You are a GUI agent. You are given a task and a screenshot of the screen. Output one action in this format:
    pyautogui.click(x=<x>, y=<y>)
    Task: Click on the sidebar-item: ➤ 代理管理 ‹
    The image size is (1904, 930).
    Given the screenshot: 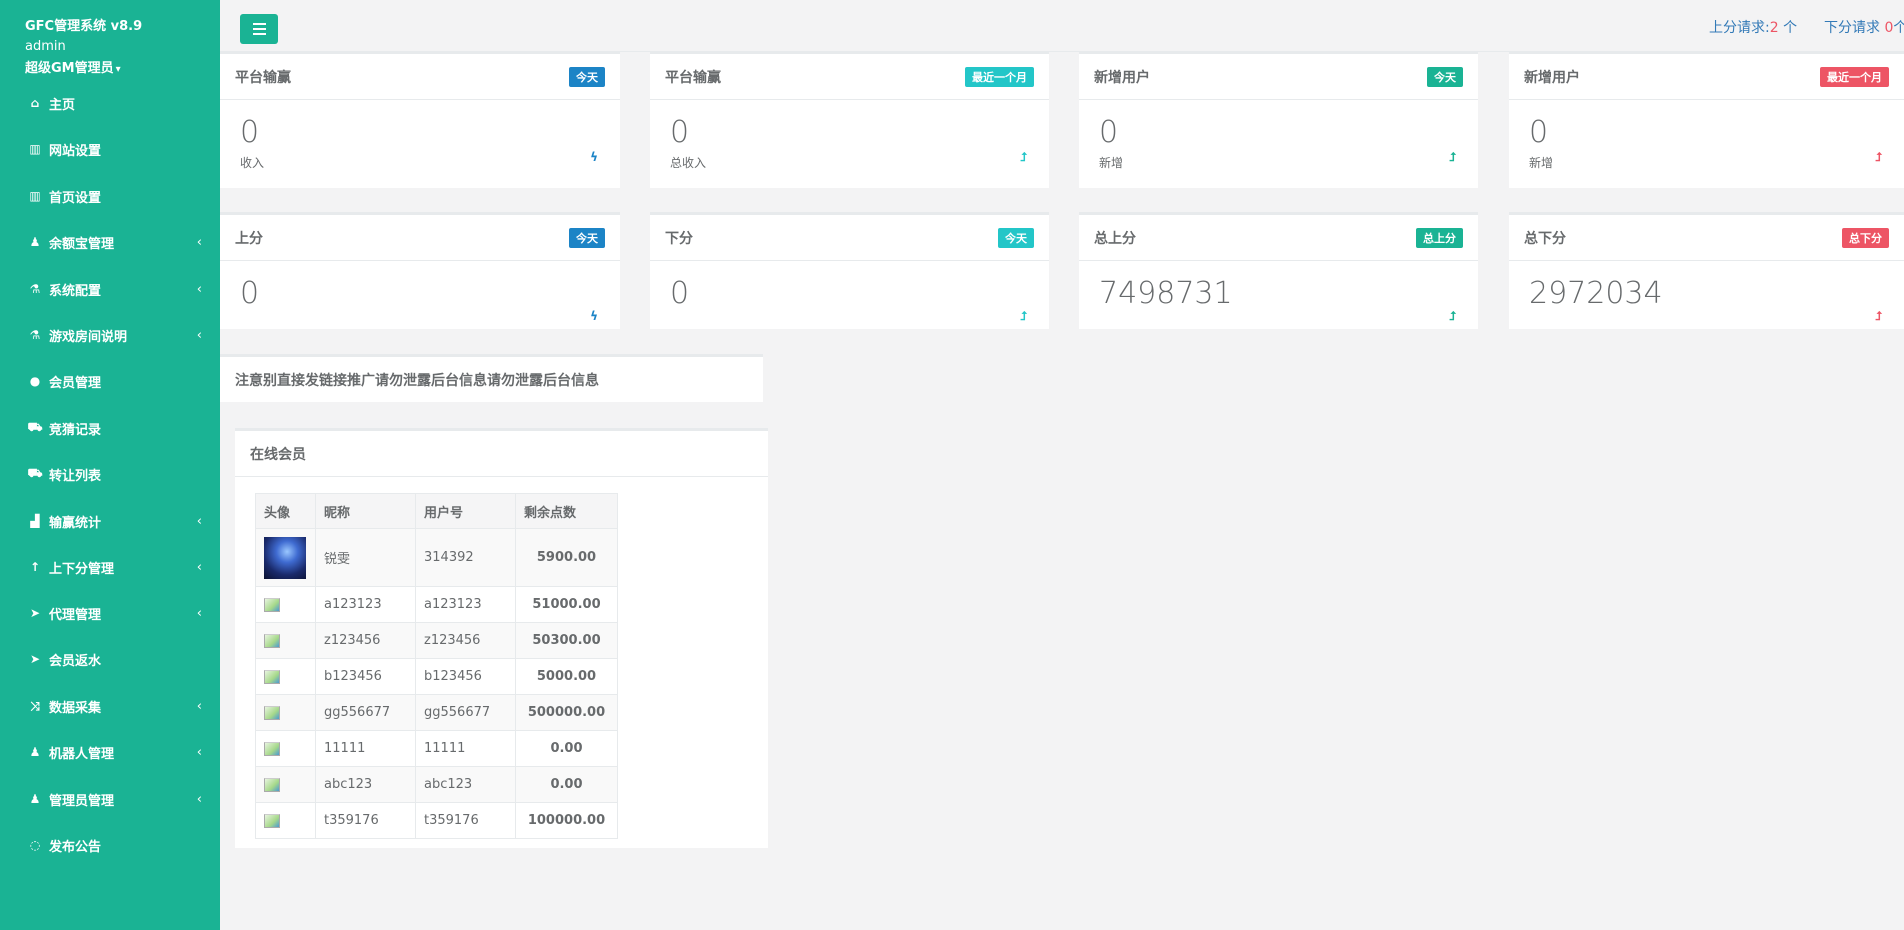 What is the action you would take?
    pyautogui.click(x=110, y=613)
    